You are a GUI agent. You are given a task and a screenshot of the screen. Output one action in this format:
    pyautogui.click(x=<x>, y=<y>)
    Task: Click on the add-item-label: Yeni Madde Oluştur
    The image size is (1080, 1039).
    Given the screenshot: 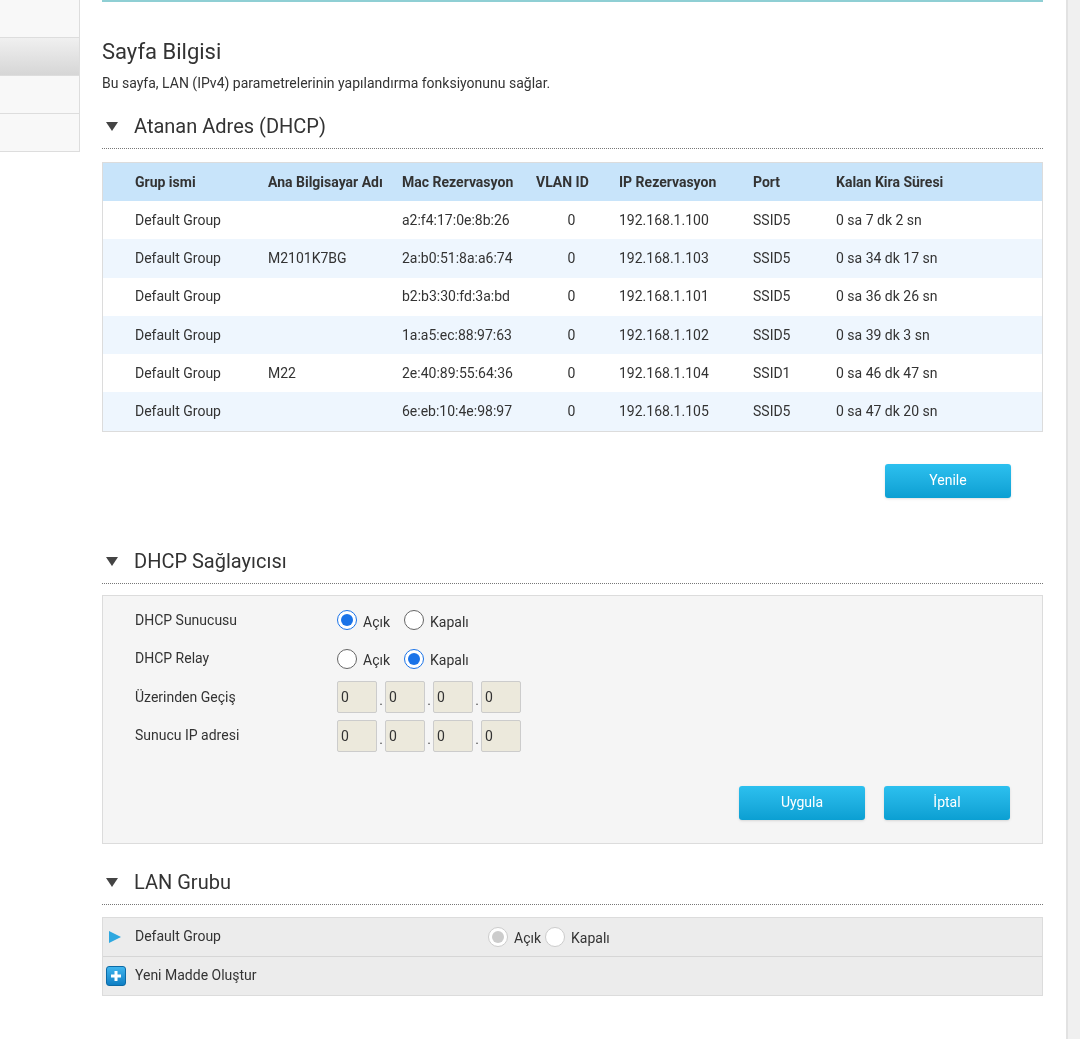 What is the action you would take?
    pyautogui.click(x=196, y=976)
    